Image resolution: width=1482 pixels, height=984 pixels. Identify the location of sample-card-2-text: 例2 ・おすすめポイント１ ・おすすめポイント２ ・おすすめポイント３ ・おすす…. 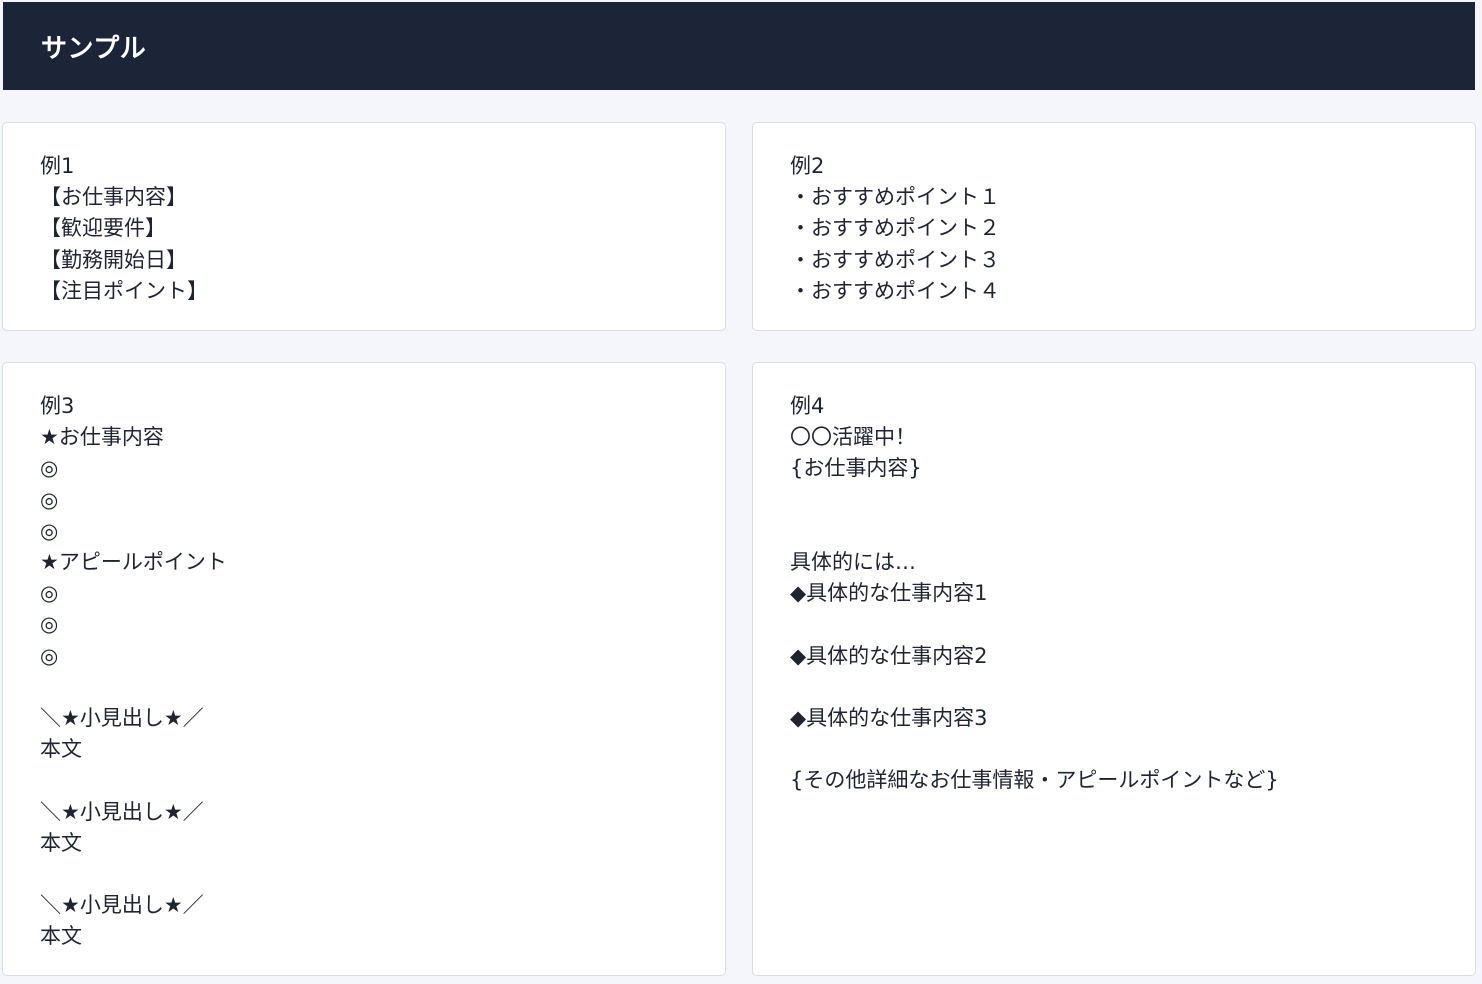
(895, 228).